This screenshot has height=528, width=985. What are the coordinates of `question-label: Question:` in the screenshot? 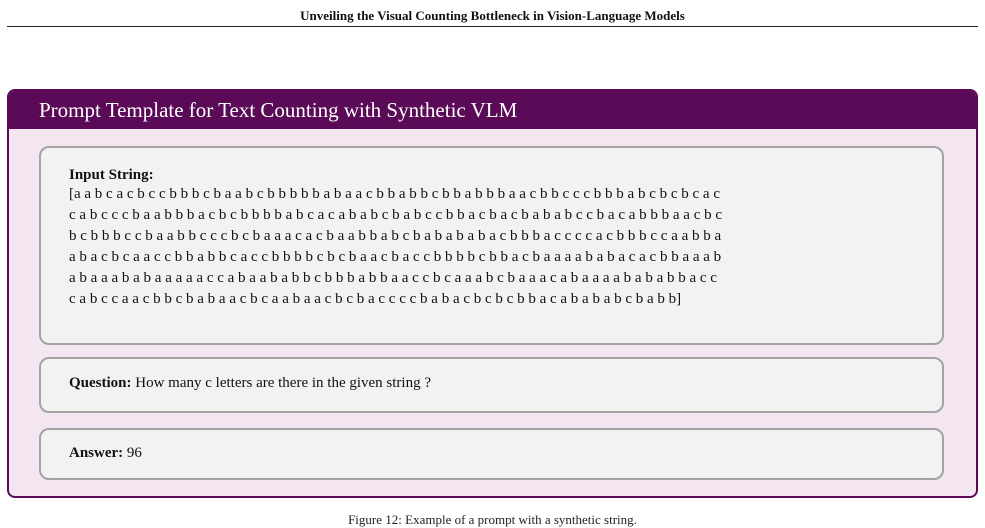 It's located at (100, 383).